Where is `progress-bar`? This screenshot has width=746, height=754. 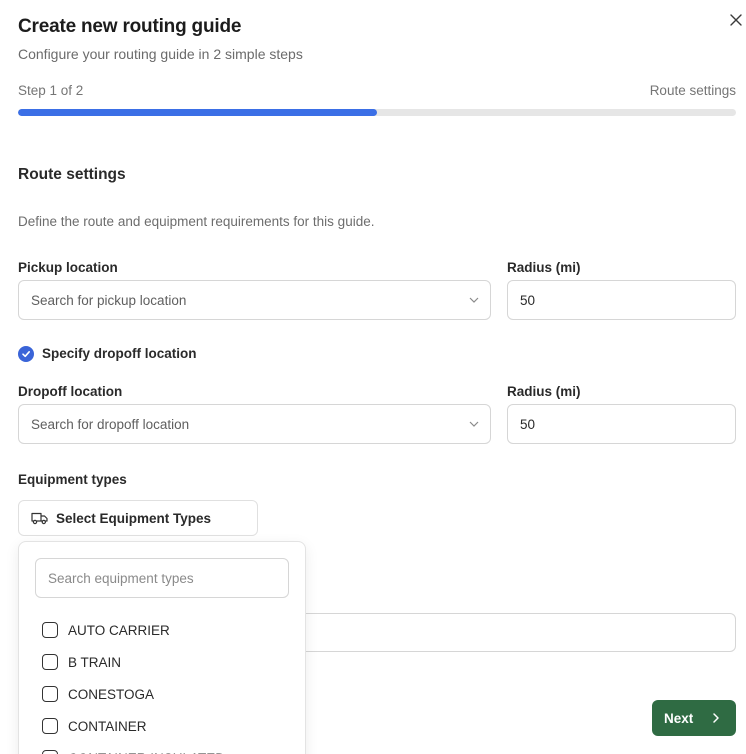 progress-bar is located at coordinates (377, 112).